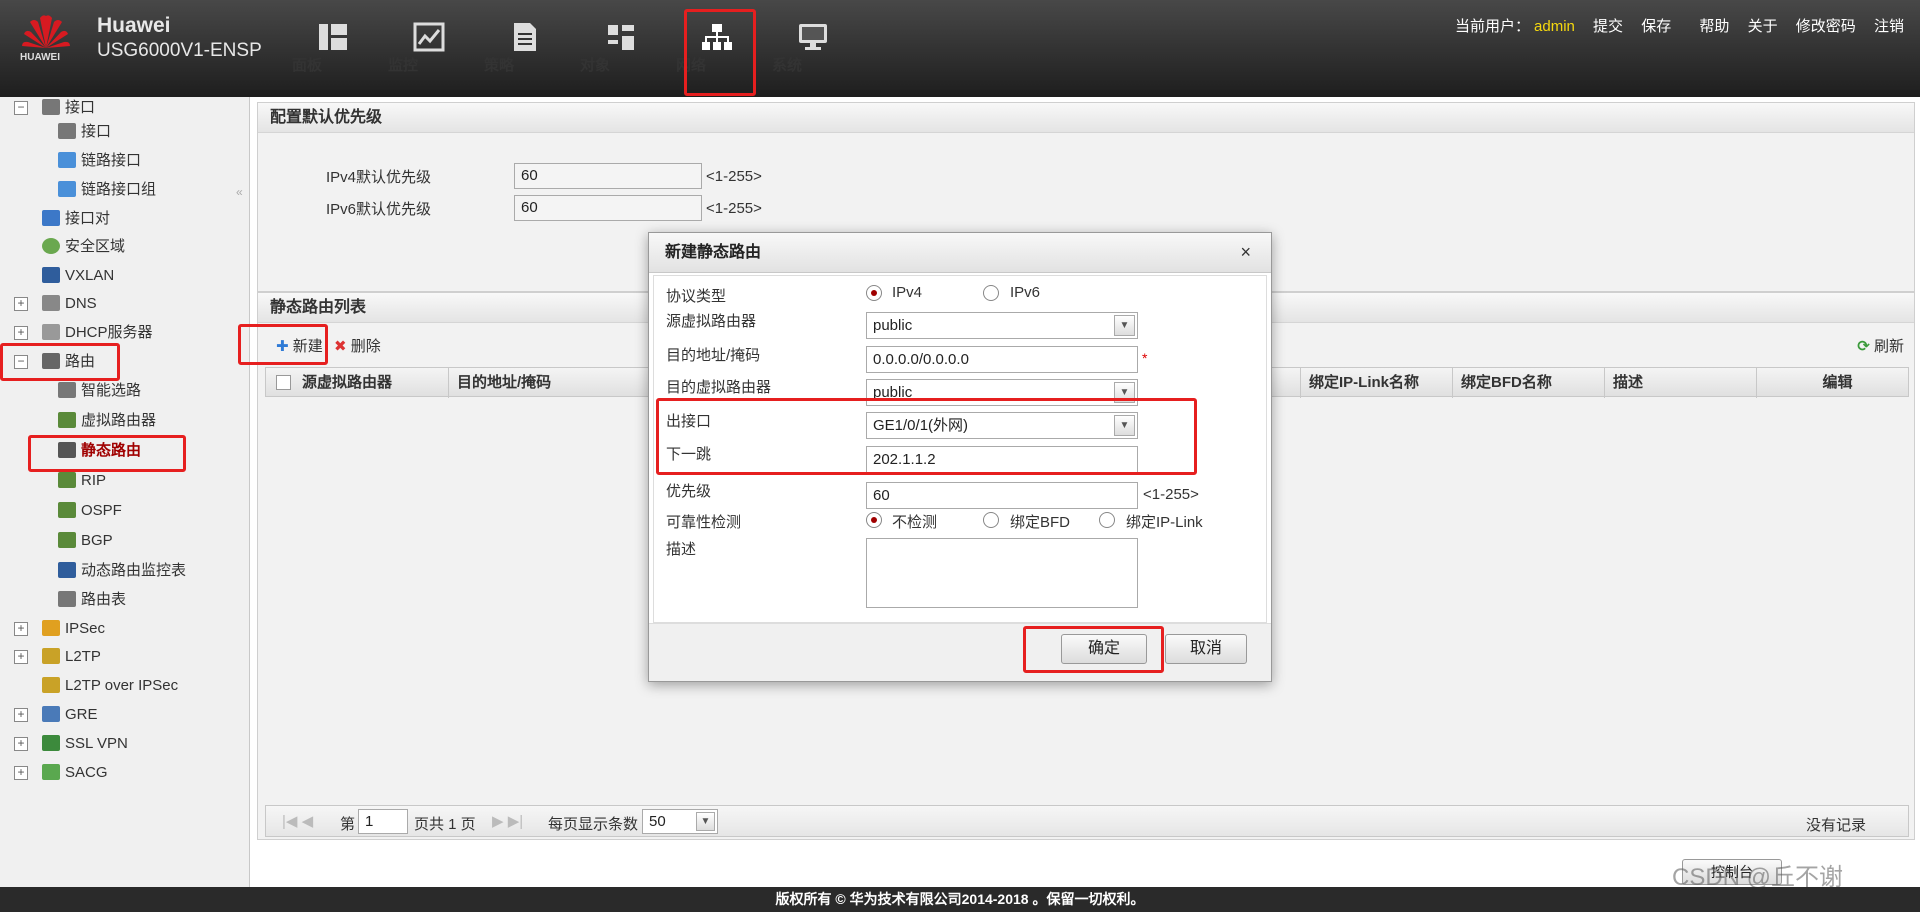 The height and width of the screenshot is (912, 1920). I want to click on sidebar-item-vxlan: VXLAN, so click(78, 276).